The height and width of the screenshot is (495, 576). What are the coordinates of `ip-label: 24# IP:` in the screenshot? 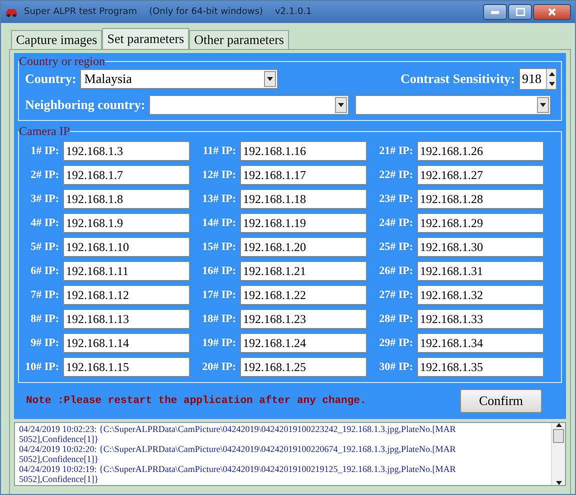 It's located at (395, 223).